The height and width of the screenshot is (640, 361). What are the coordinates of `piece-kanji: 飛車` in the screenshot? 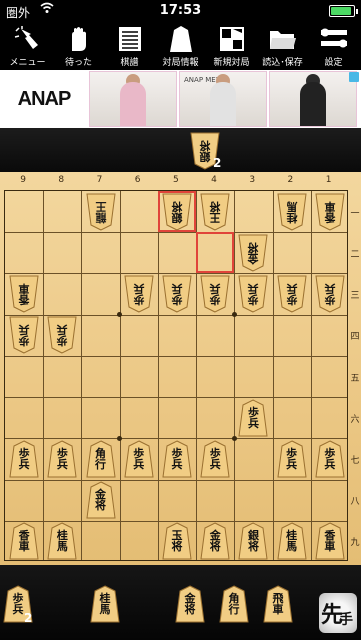 It's located at (278, 604).